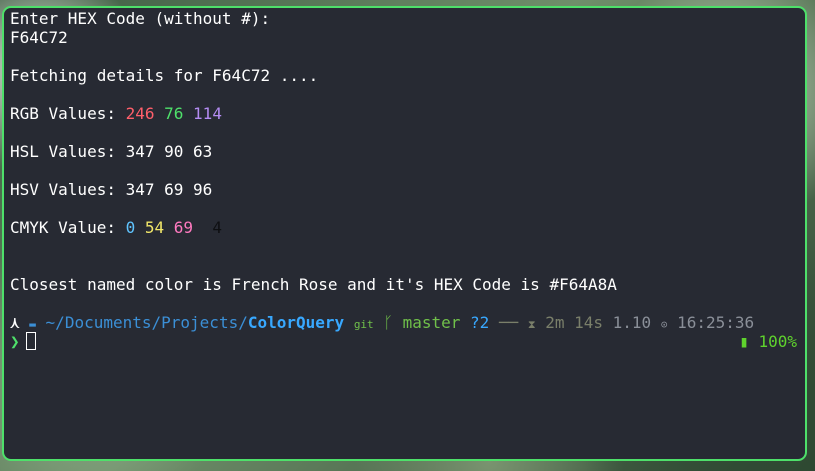 This screenshot has height=471, width=815. I want to click on hsl-line: HSL Values: 347 90 63, so click(111, 151).